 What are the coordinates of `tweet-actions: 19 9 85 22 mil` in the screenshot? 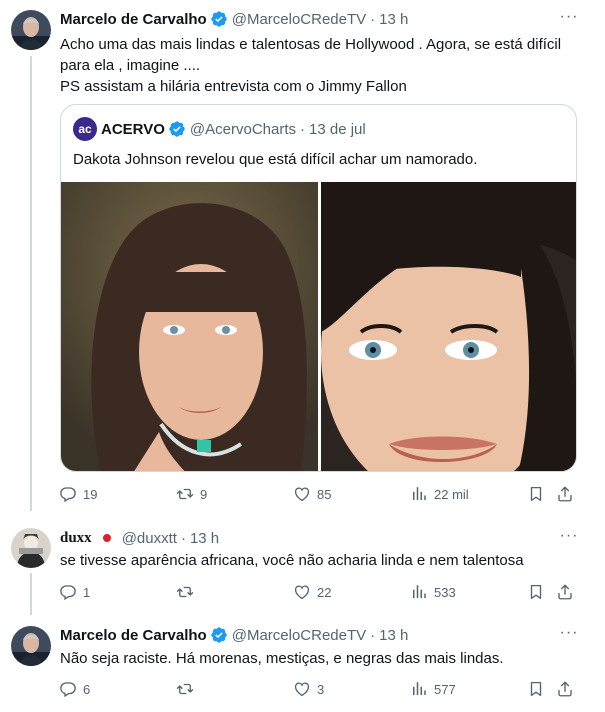 It's located at (318, 494).